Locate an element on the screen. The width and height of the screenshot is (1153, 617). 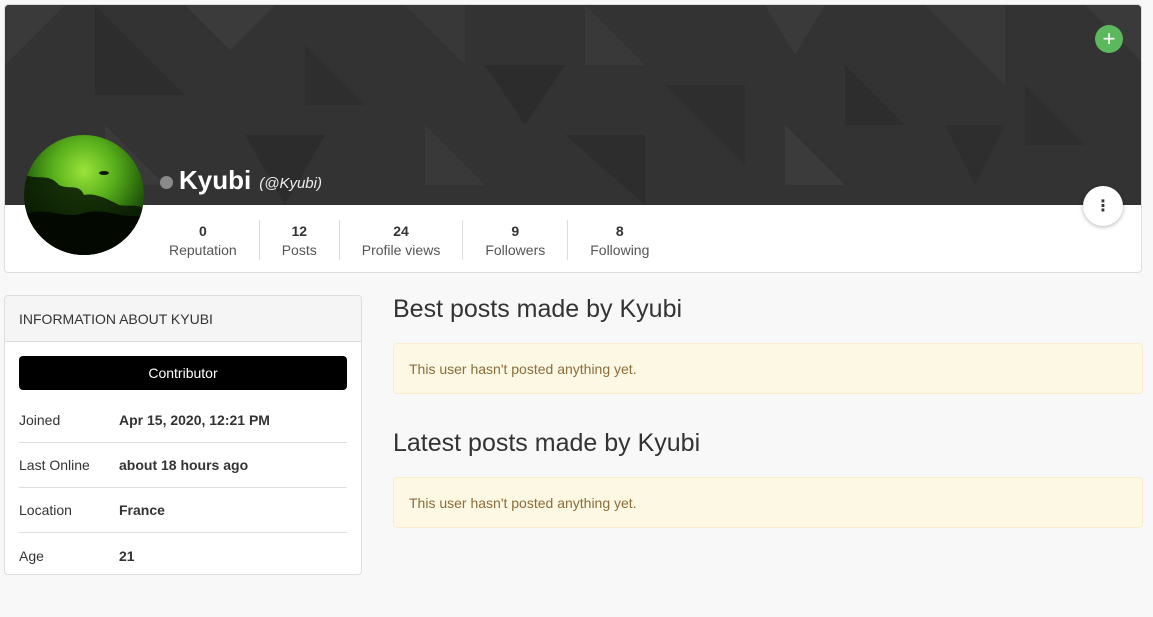
info-label: Last Online is located at coordinates (54, 465).